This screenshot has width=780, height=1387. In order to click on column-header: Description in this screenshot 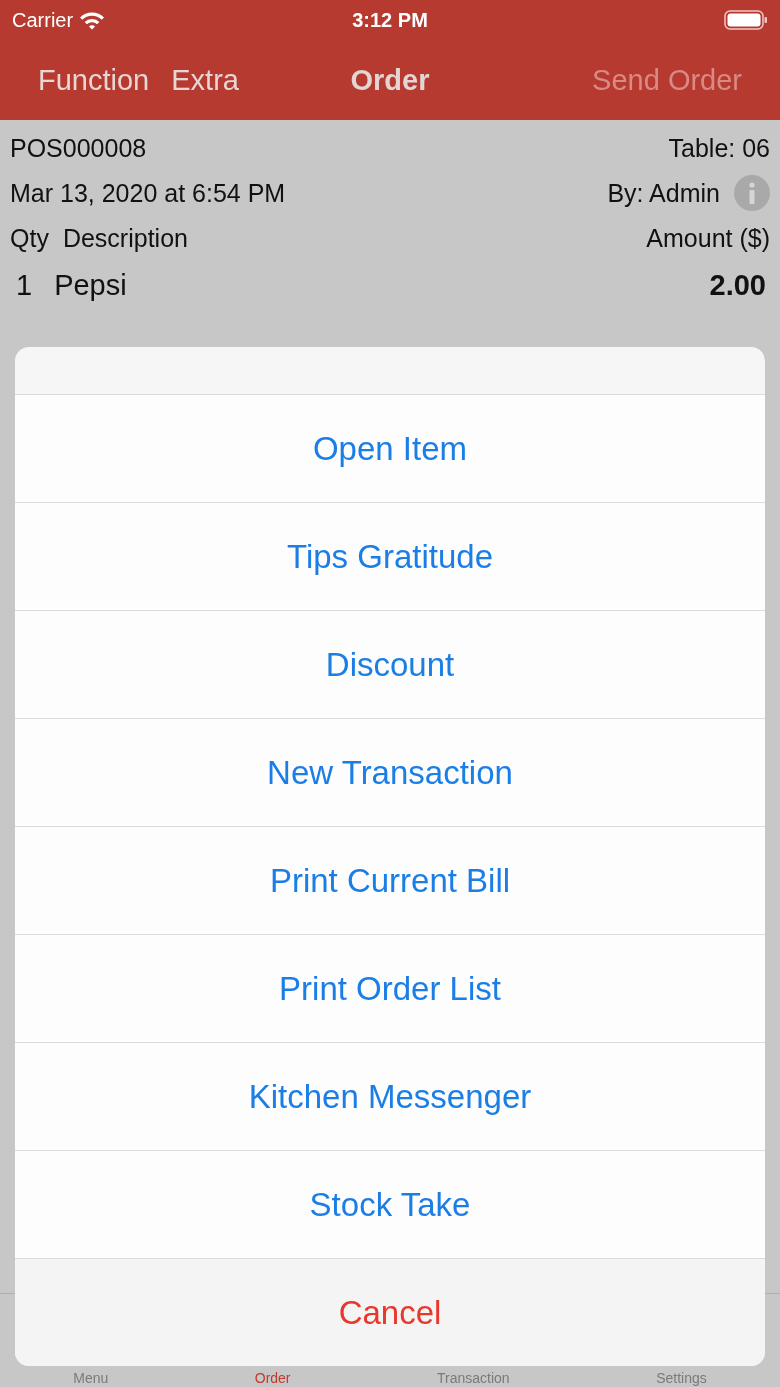, I will do `click(125, 238)`.